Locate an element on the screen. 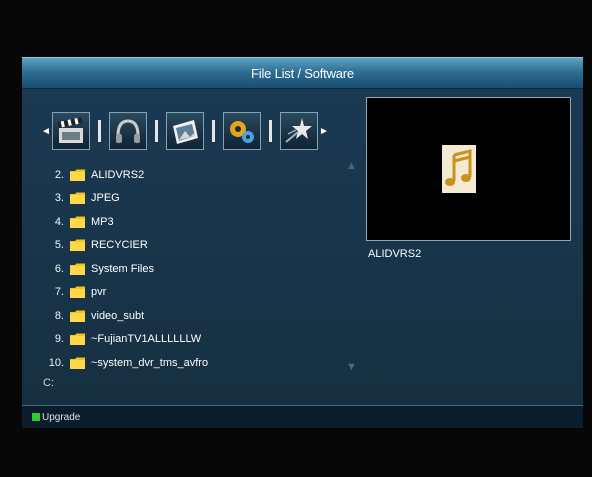 Image resolution: width=592 pixels, height=477 pixels. upgrade-label: Upgrade is located at coordinates (61, 417).